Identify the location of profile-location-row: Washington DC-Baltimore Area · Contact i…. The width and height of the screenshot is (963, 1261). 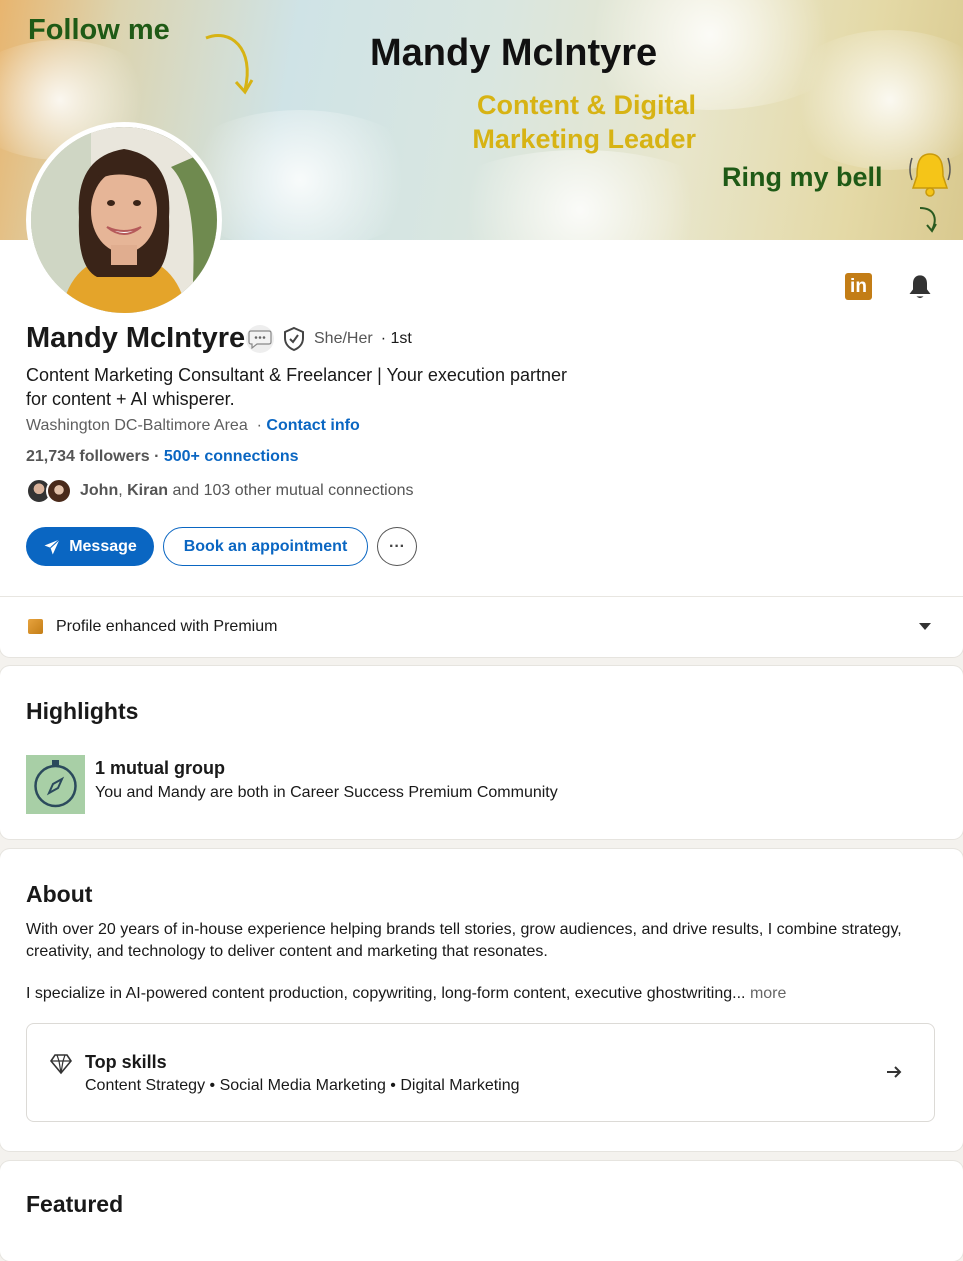
(193, 426).